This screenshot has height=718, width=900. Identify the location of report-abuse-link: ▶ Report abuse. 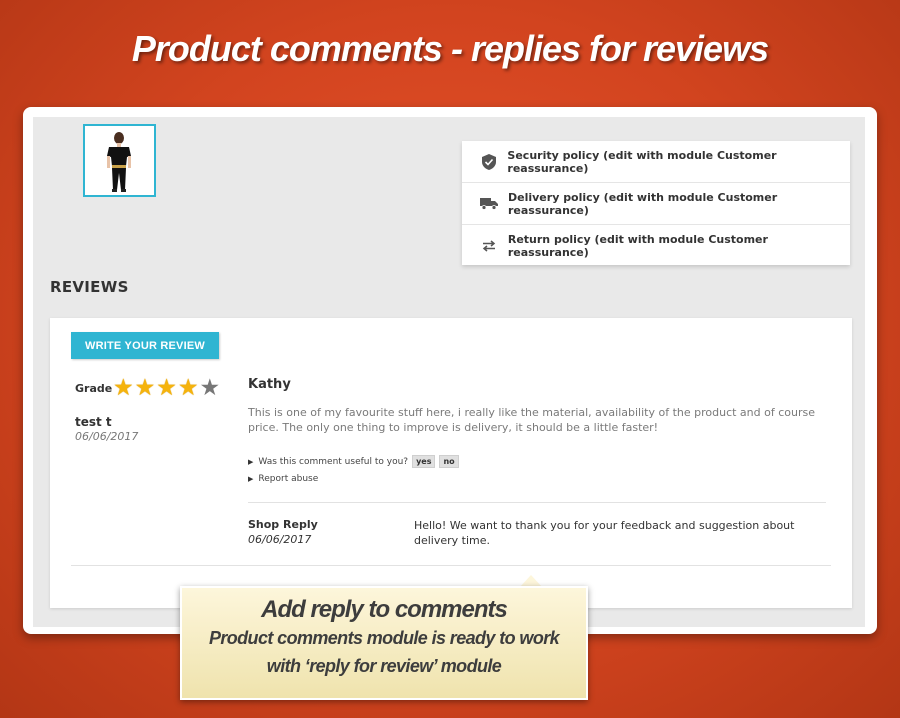
(283, 479).